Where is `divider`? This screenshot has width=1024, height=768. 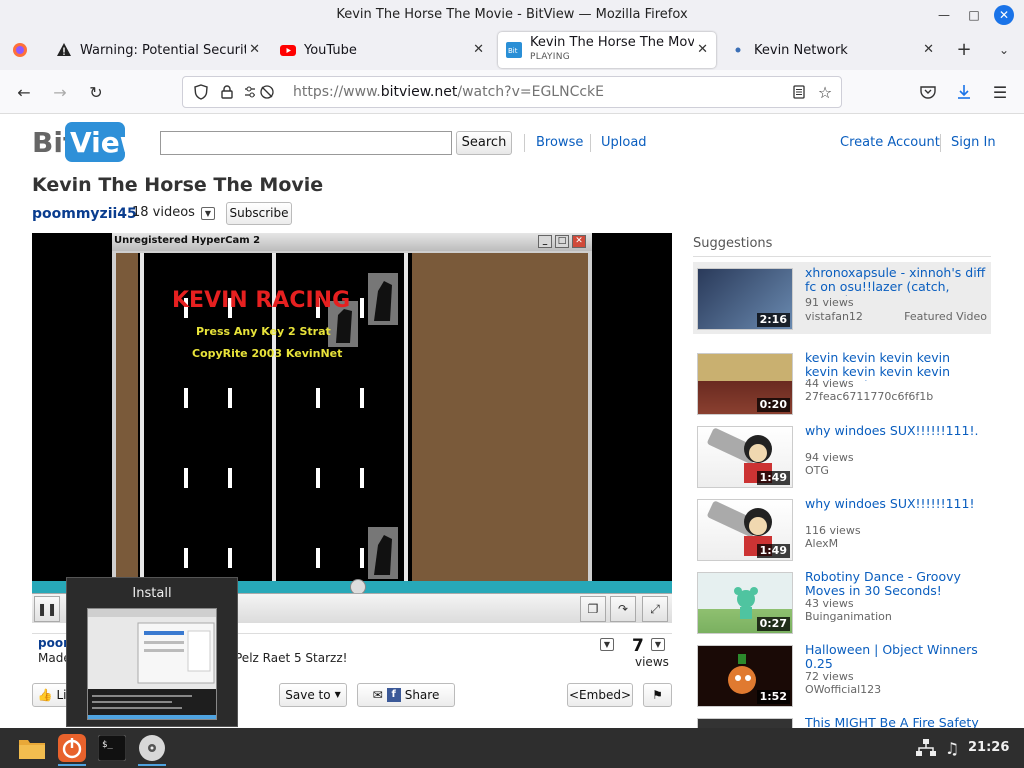 divider is located at coordinates (590, 143).